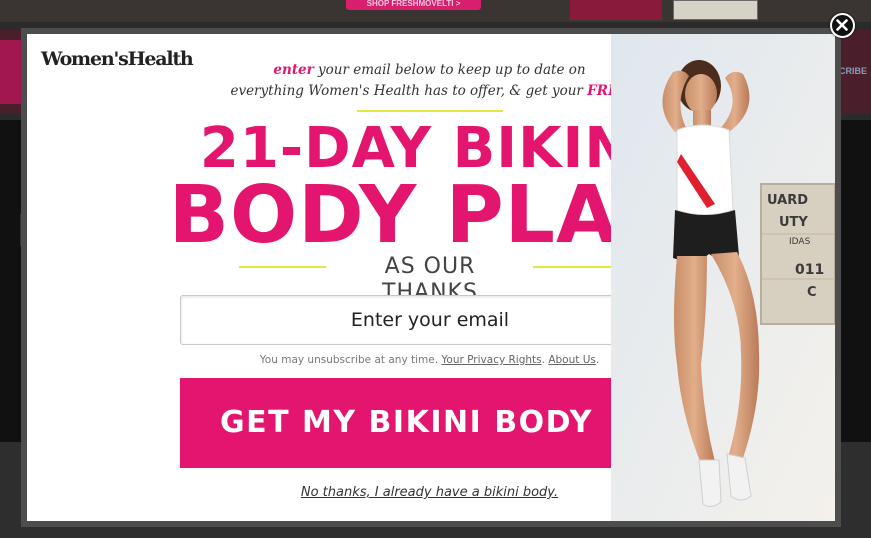 The width and height of the screenshot is (871, 538). I want to click on background-shop-button: SHOP FRESHMOVELTI >, so click(413, 5).